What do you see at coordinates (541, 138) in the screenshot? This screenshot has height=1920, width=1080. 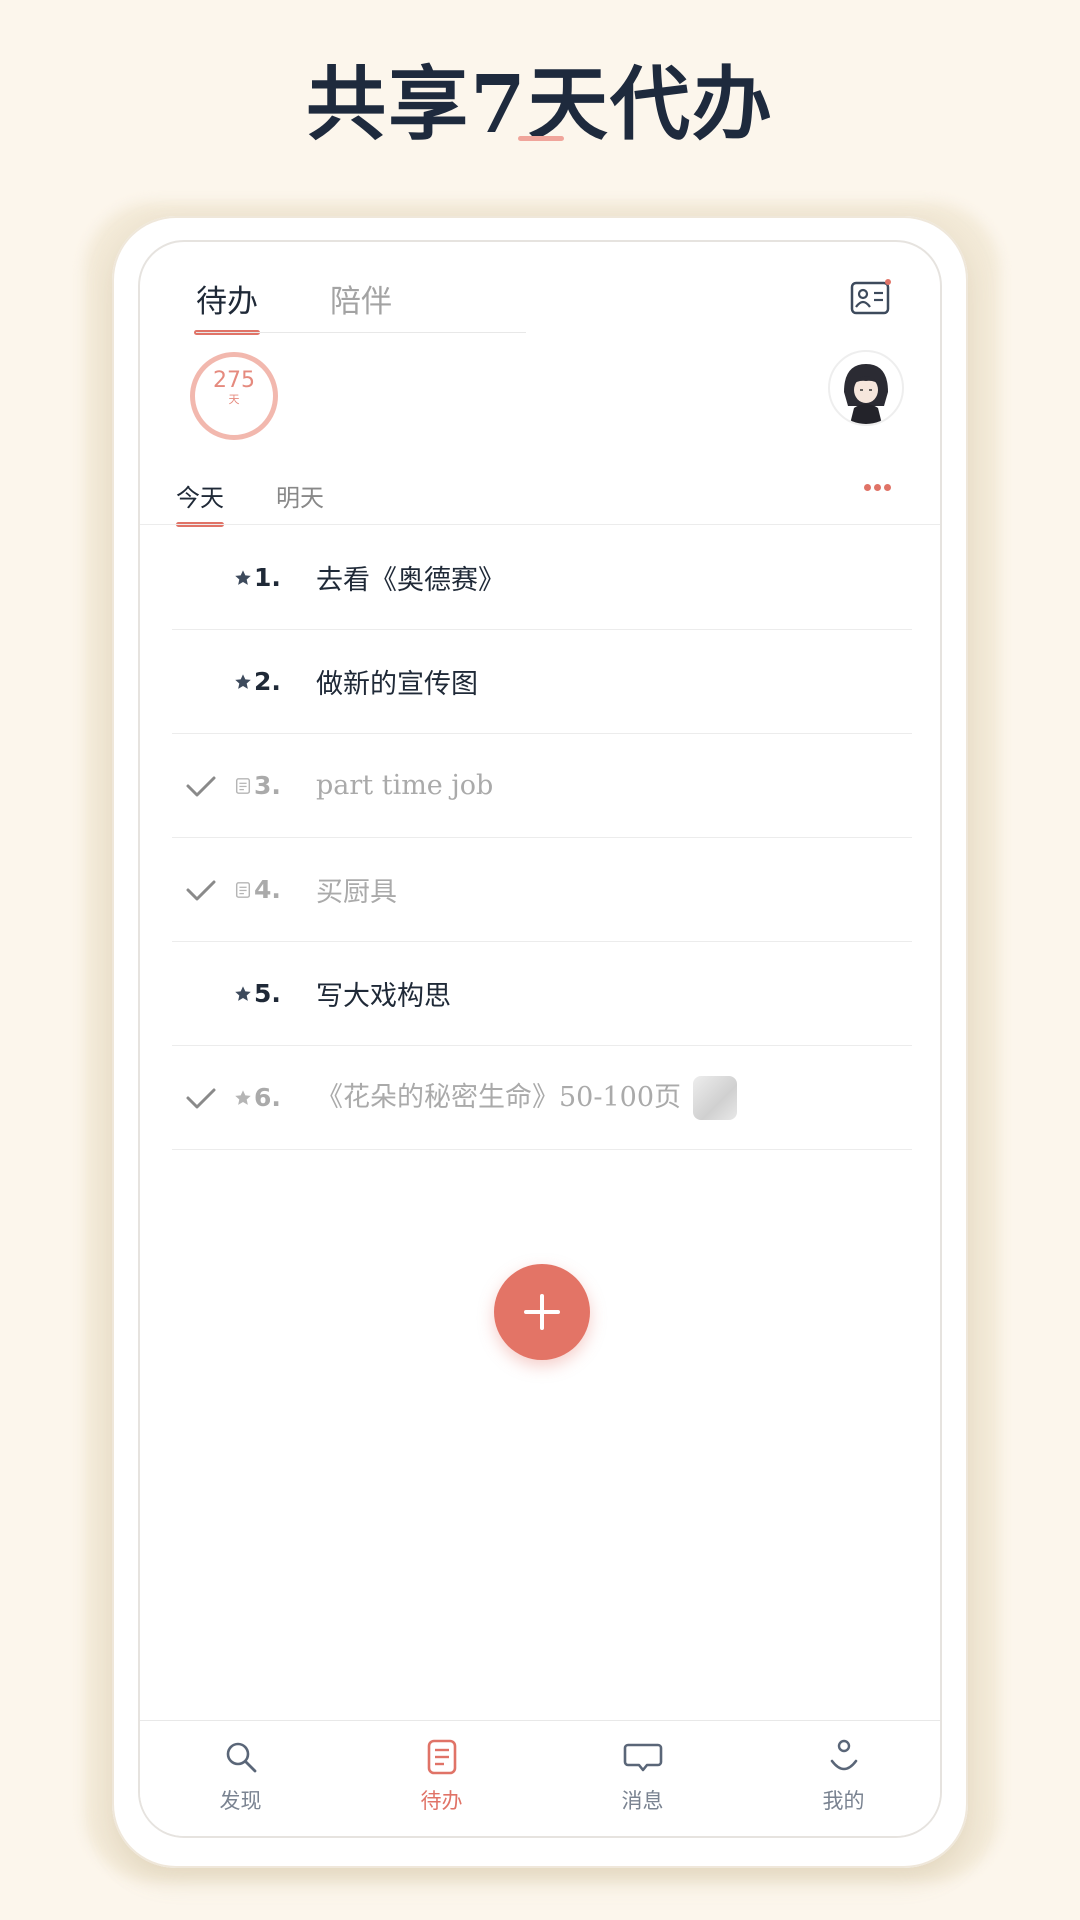 I see `headline-underline` at bounding box center [541, 138].